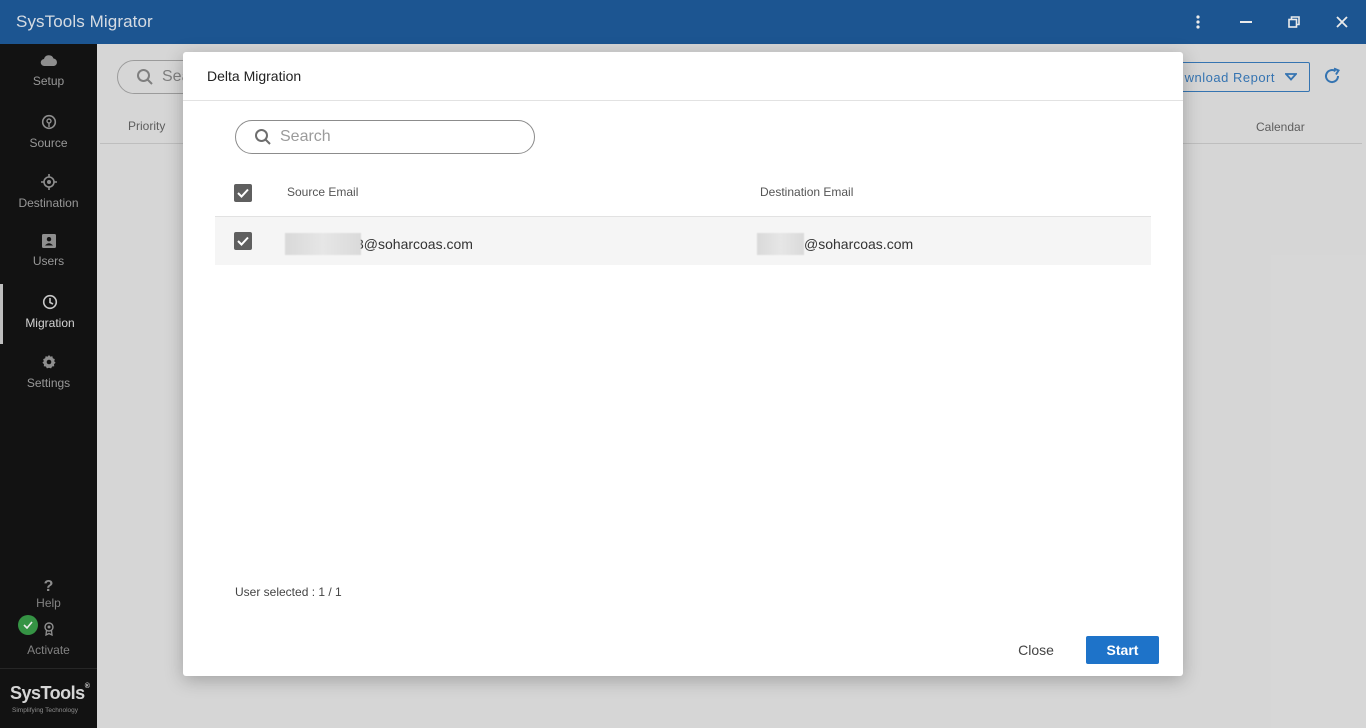 This screenshot has width=1366, height=728. I want to click on start-button: Start, so click(1122, 650).